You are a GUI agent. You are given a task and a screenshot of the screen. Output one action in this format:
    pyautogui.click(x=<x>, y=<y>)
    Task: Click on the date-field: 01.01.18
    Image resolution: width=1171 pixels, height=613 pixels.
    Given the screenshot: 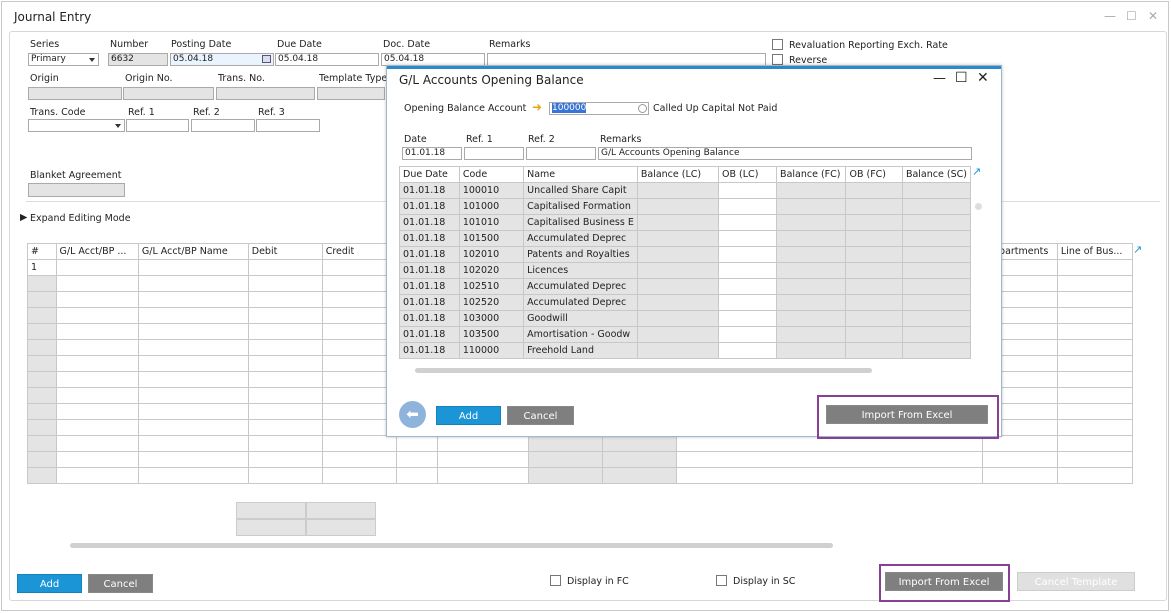 What is the action you would take?
    pyautogui.click(x=432, y=153)
    